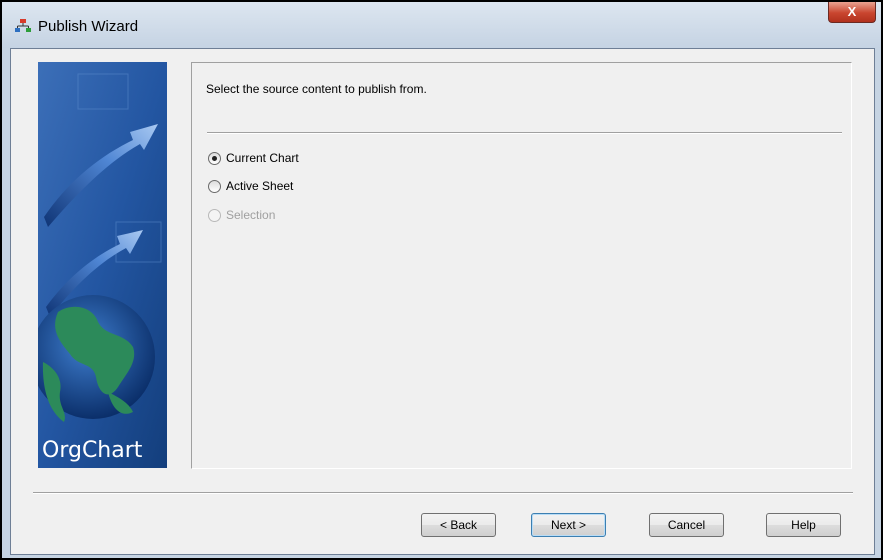 The height and width of the screenshot is (560, 883). I want to click on window-frame-right, so click(877, 303).